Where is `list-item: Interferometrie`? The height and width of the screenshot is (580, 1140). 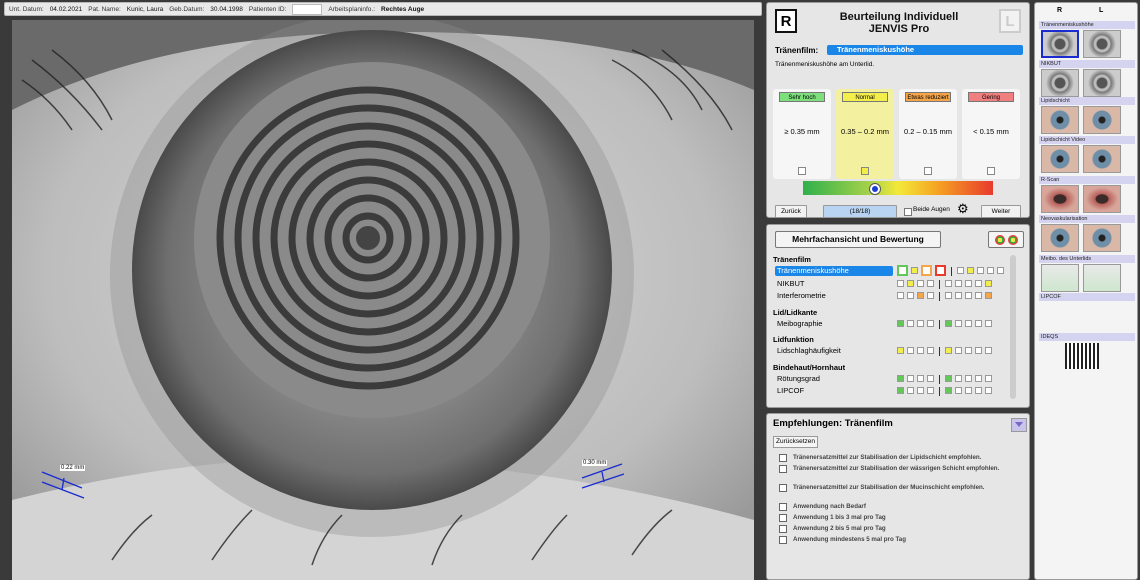 list-item: Interferometrie is located at coordinates (834, 296).